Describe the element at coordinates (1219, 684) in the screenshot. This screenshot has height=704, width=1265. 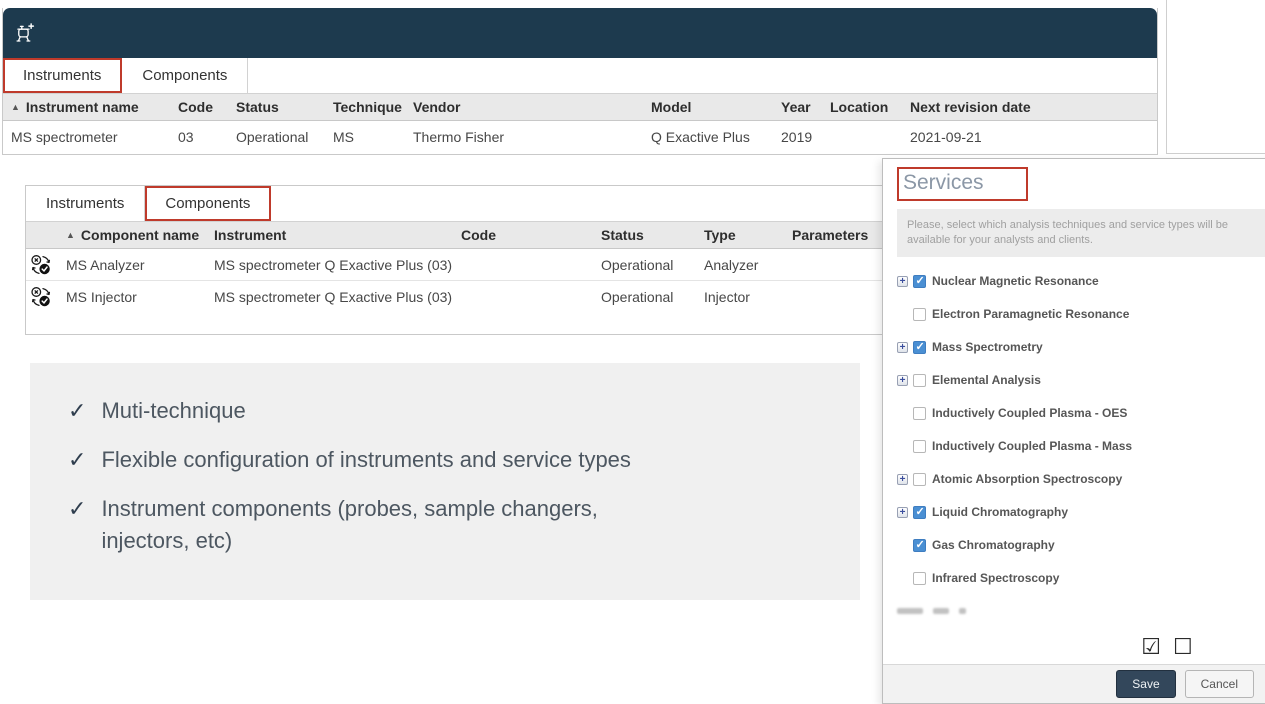
I see `cancel-button: Cancel` at that location.